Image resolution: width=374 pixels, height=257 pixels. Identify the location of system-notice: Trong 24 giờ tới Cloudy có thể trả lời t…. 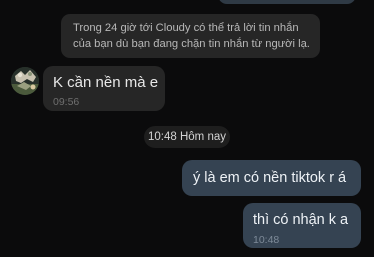
(190, 36).